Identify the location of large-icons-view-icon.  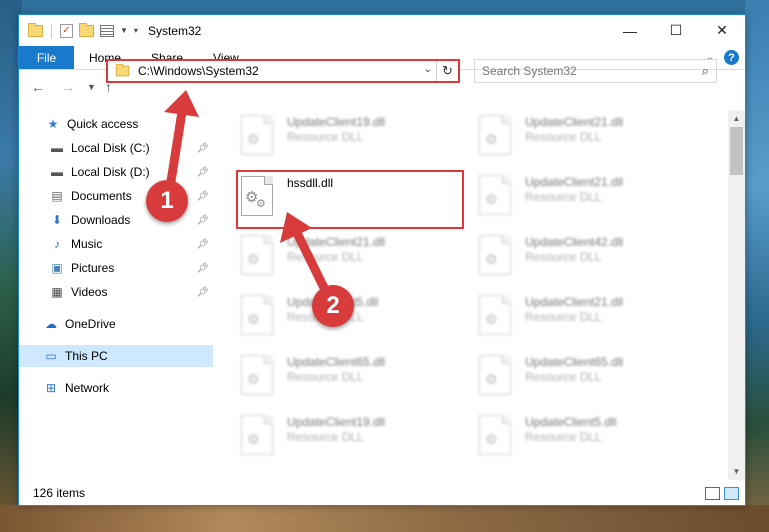
(731, 493).